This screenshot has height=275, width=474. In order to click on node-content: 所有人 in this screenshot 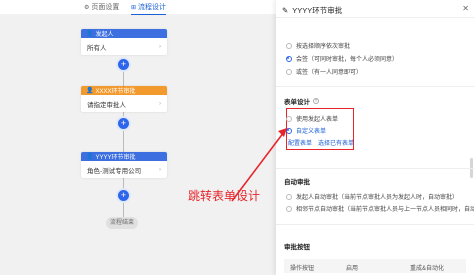, I will do `click(97, 48)`.